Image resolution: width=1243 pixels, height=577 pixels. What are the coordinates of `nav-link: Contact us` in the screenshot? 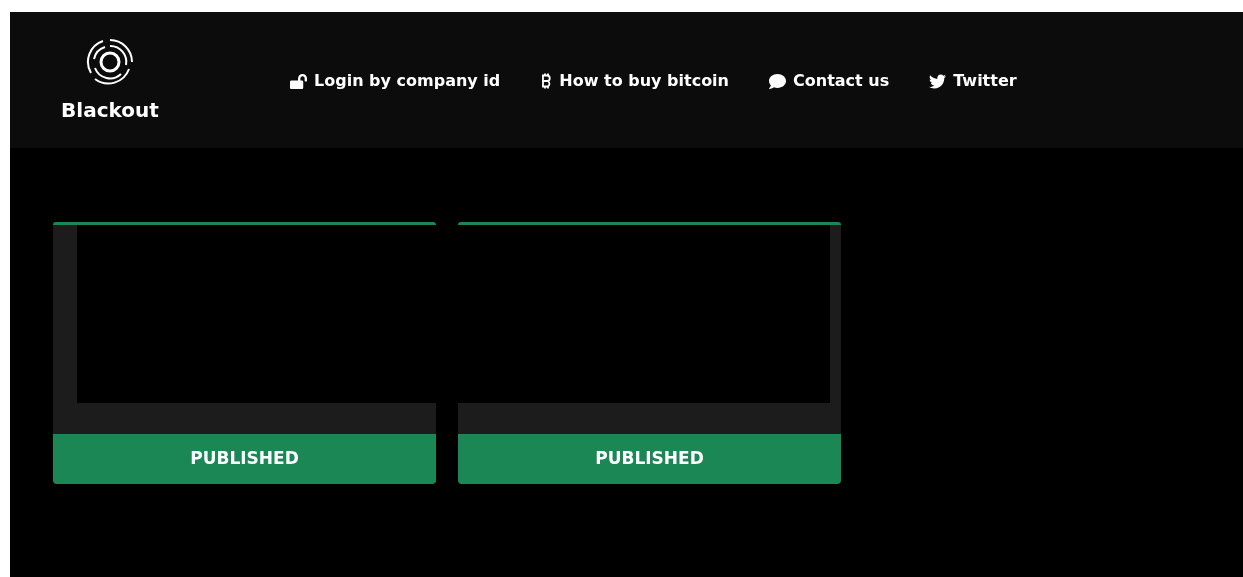 It's located at (829, 81).